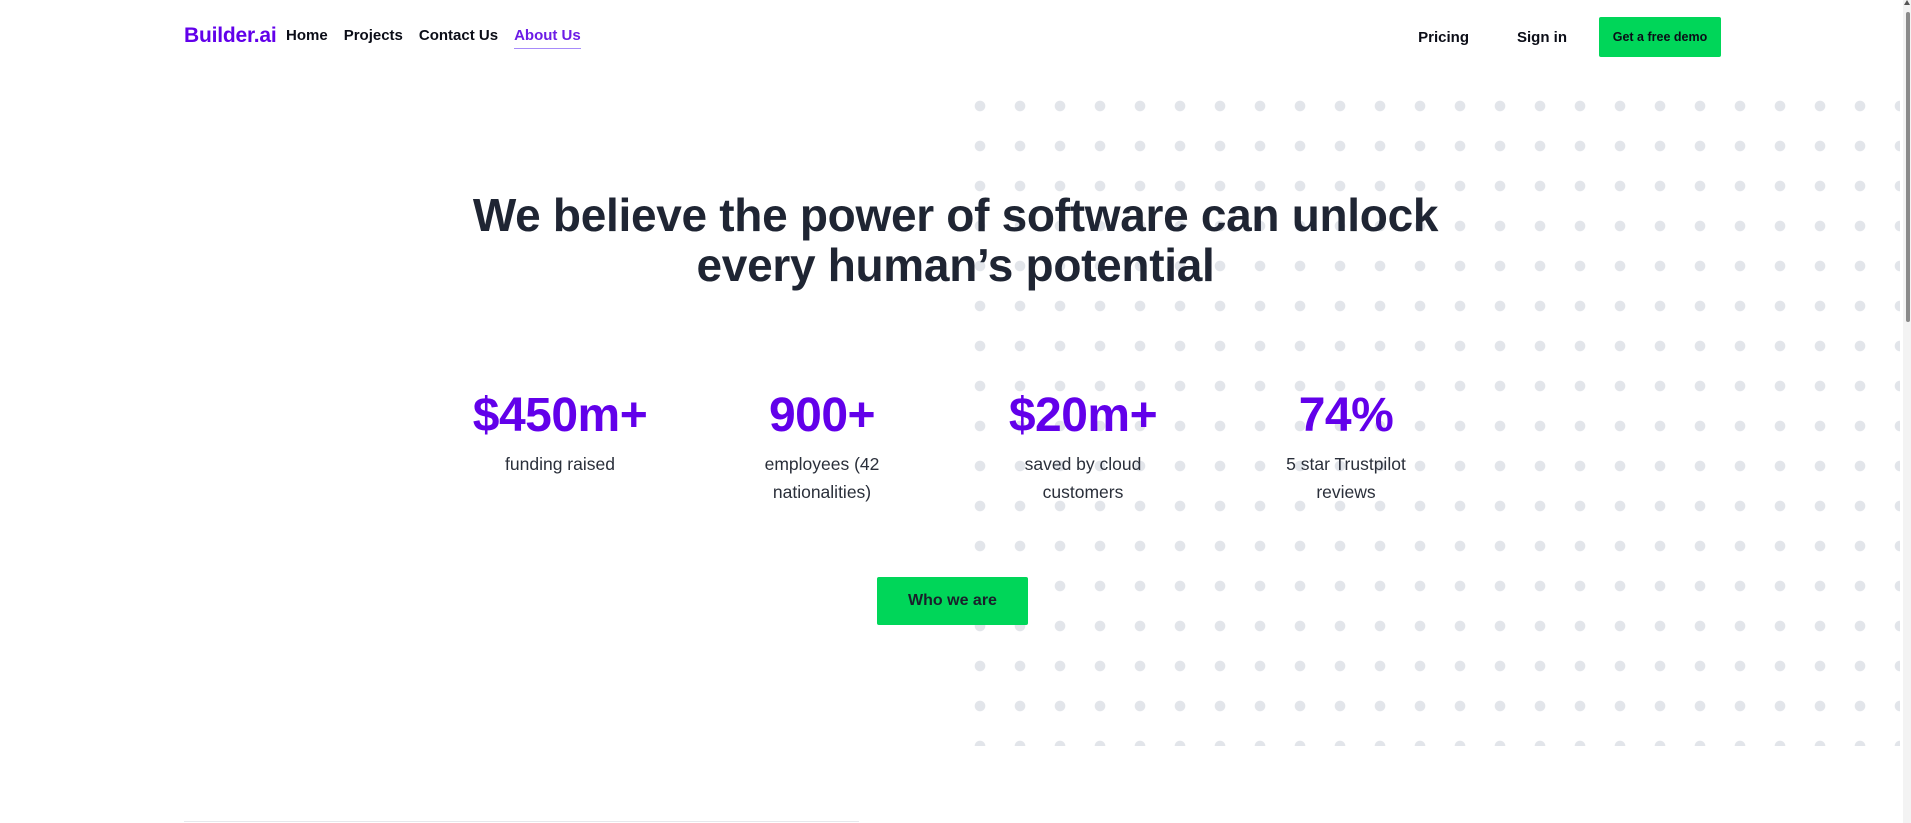  I want to click on main-nav: Home Projects Contact Us About Us, so click(433, 38).